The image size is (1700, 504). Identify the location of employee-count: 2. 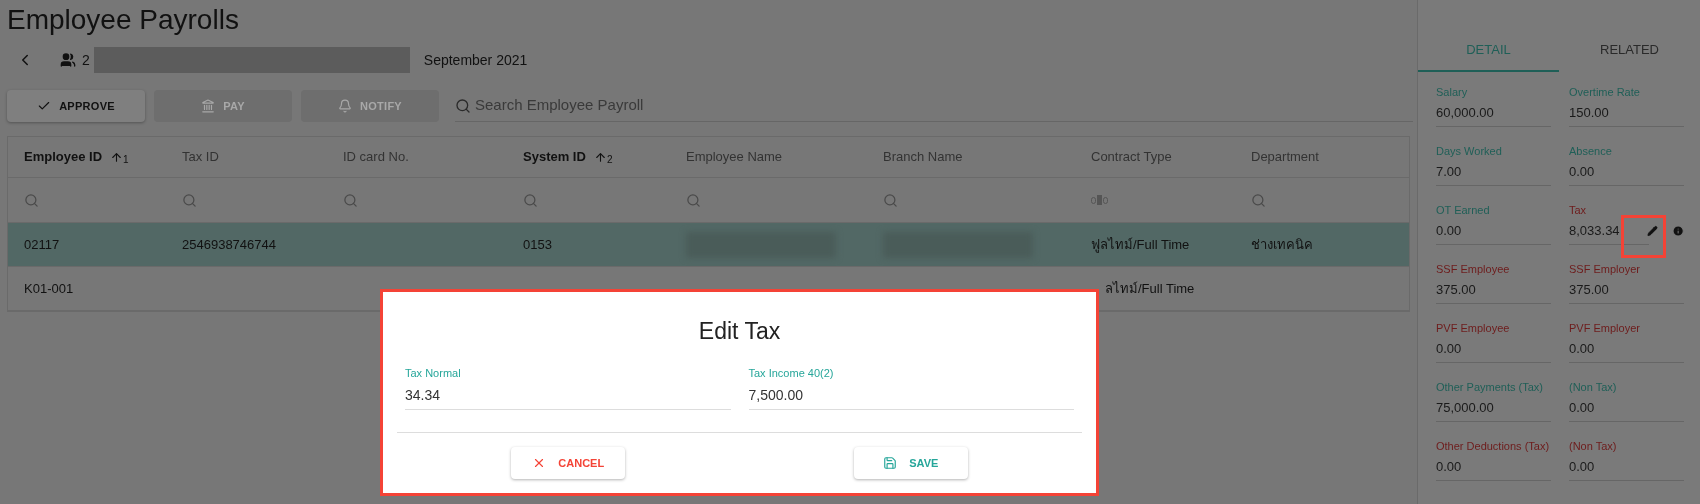
(86, 60).